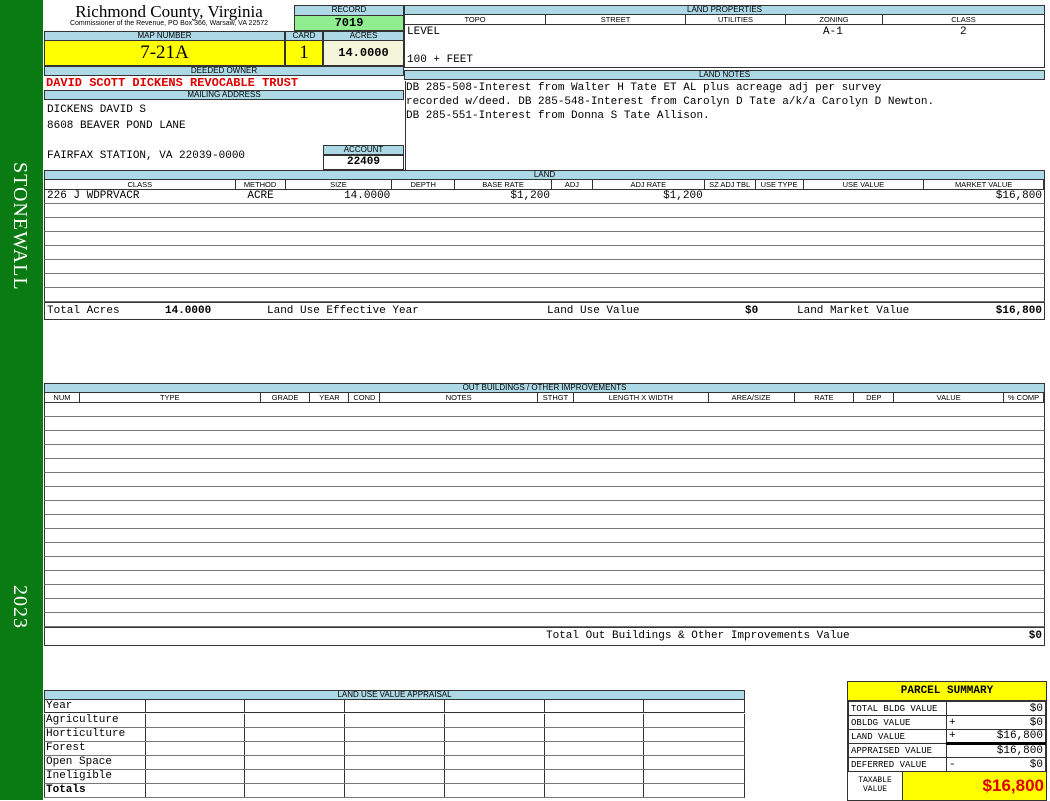  What do you see at coordinates (261, 184) in the screenshot?
I see `land-col-header: METHOD` at bounding box center [261, 184].